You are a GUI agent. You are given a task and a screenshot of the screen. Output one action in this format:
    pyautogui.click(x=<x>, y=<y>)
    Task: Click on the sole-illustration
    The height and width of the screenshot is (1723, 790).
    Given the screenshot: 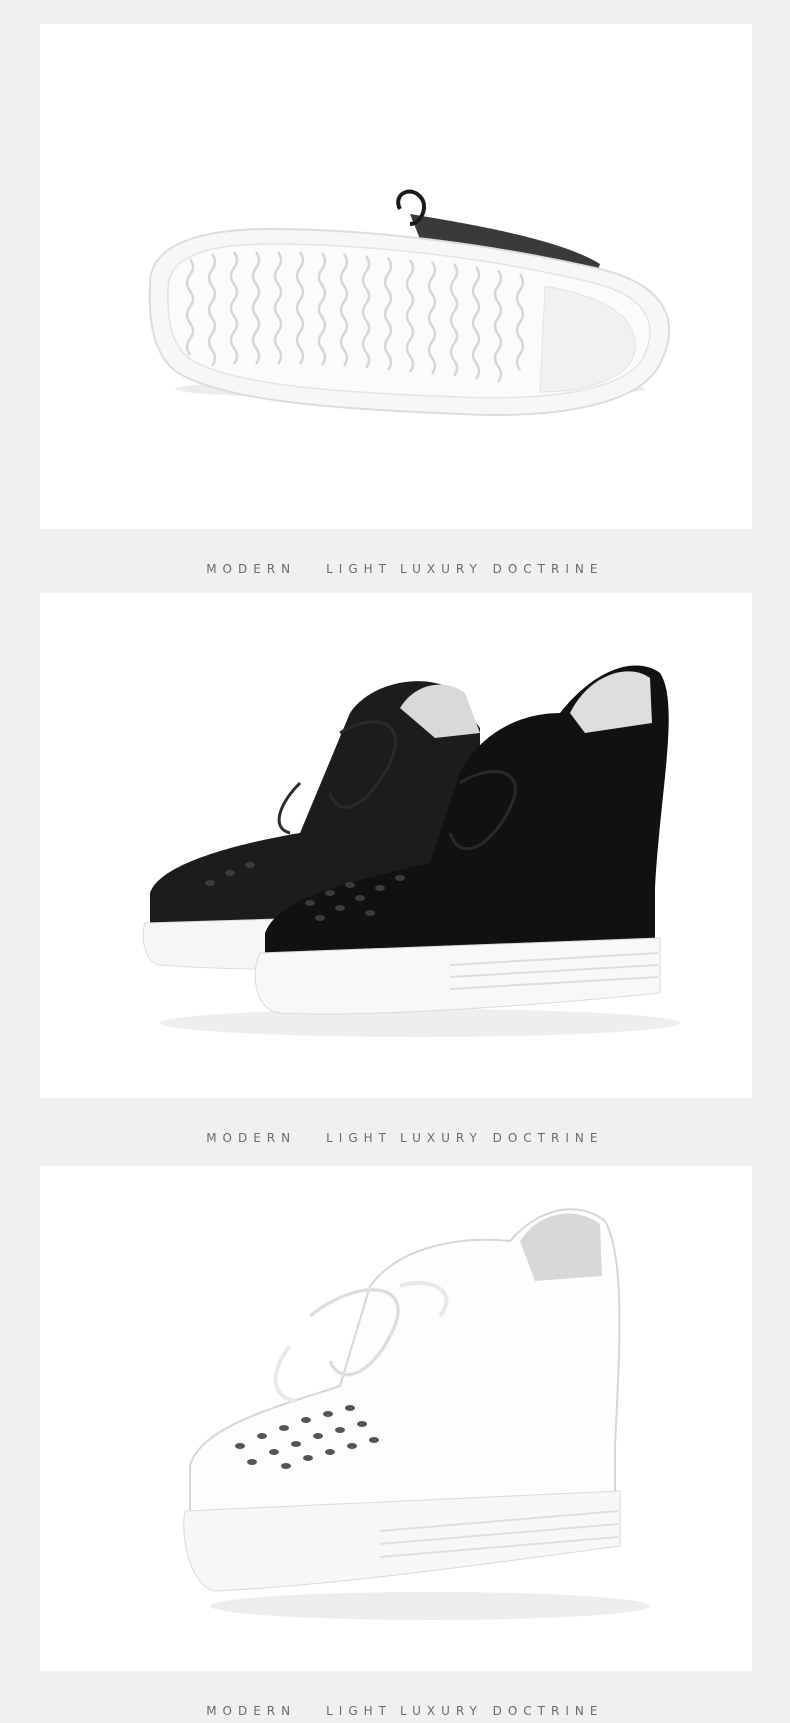 What is the action you would take?
    pyautogui.click(x=409, y=302)
    